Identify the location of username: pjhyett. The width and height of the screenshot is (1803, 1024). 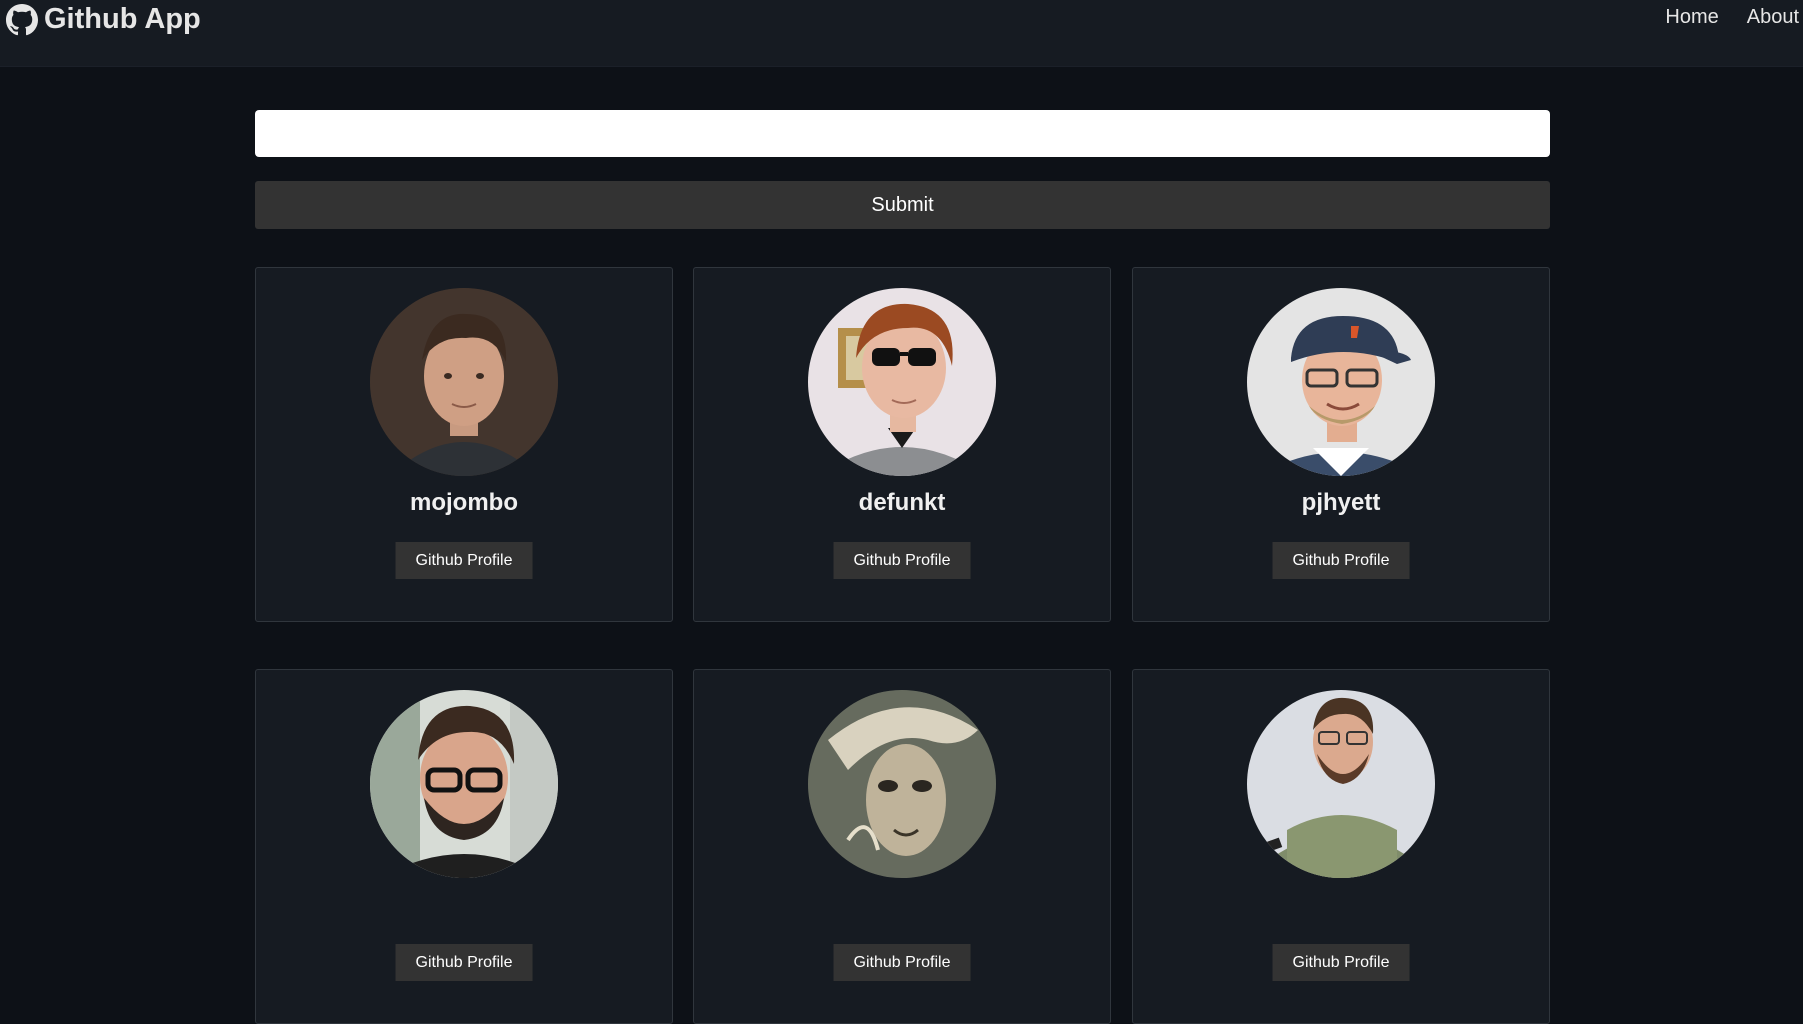
(1341, 502).